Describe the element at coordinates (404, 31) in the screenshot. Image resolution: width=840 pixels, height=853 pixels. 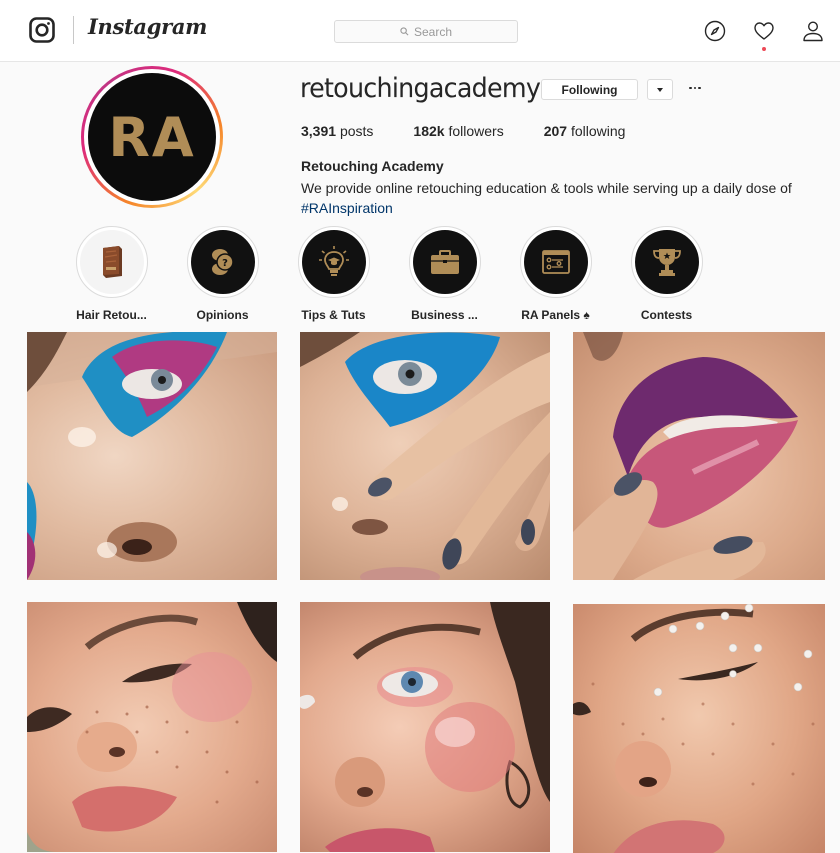
I see `search-icon` at that location.